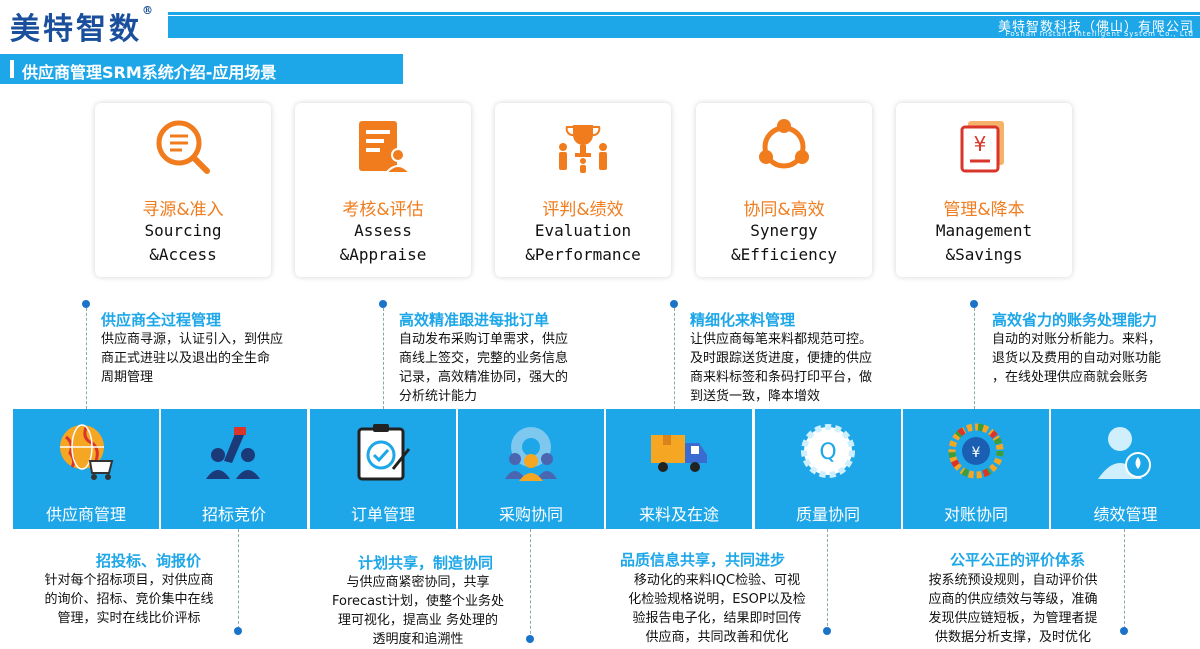 The height and width of the screenshot is (649, 1200). Describe the element at coordinates (85, 514) in the screenshot. I see `module-label: 供应商管理` at that location.